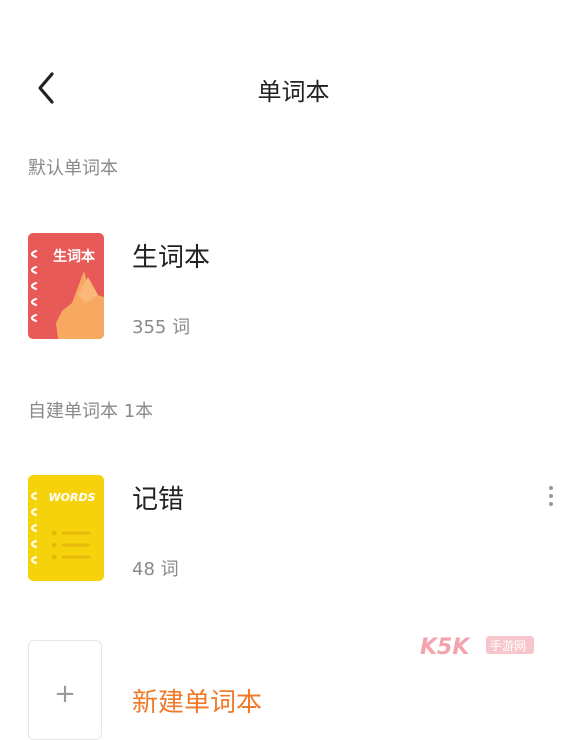  Describe the element at coordinates (155, 569) in the screenshot. I see `word-count: 48 词` at that location.